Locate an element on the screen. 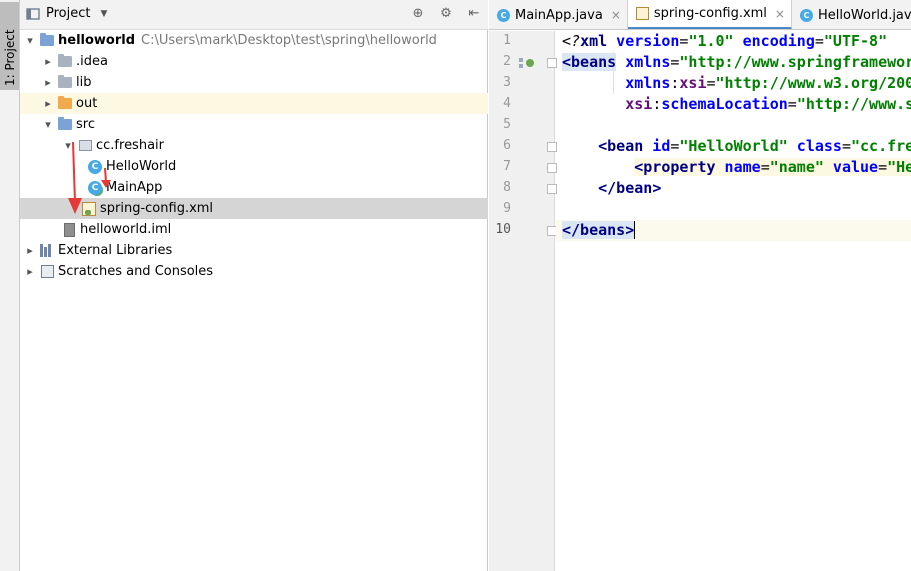 Image resolution: width=911 pixels, height=571 pixels. spring-bean-gutter-icon is located at coordinates (527, 63).